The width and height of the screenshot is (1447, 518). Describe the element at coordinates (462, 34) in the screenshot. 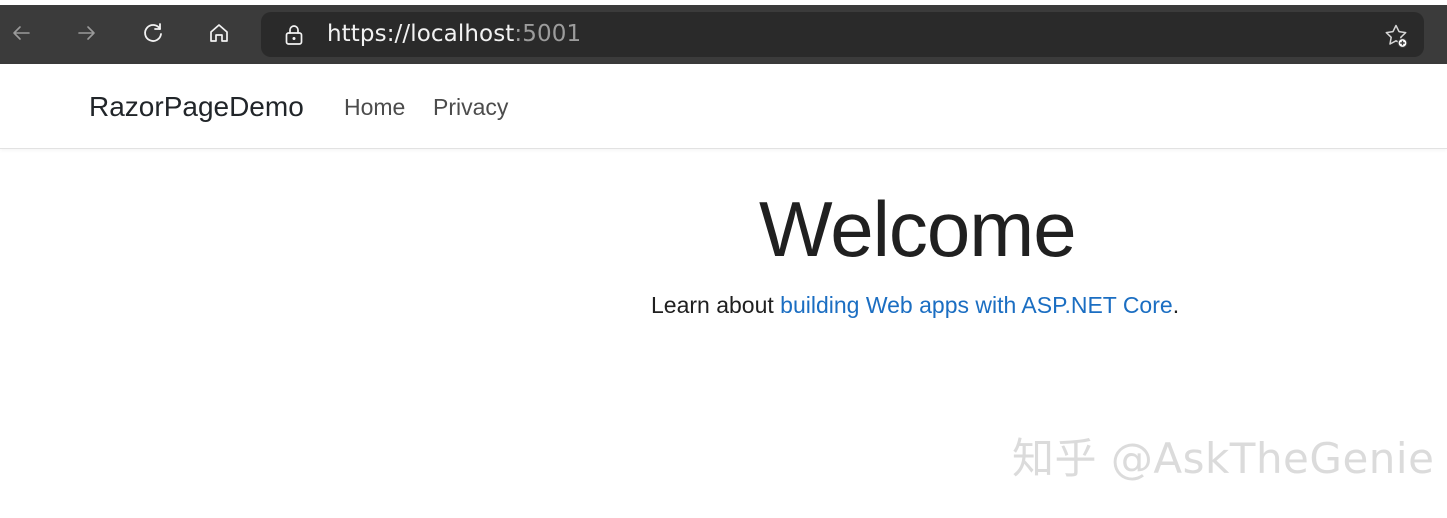

I see `url-host: localhost` at that location.